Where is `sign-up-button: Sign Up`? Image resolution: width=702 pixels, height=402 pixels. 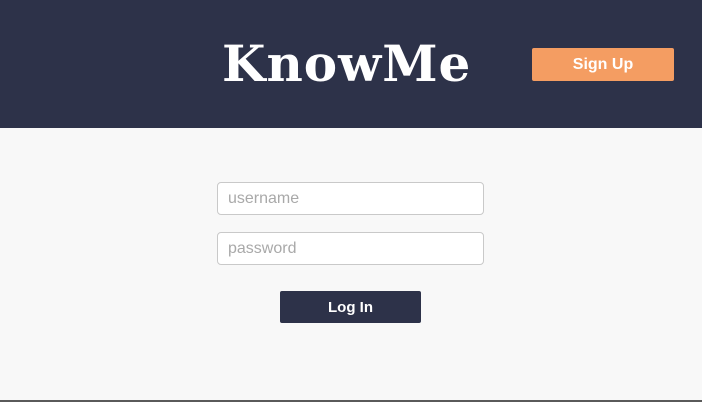 sign-up-button: Sign Up is located at coordinates (603, 64).